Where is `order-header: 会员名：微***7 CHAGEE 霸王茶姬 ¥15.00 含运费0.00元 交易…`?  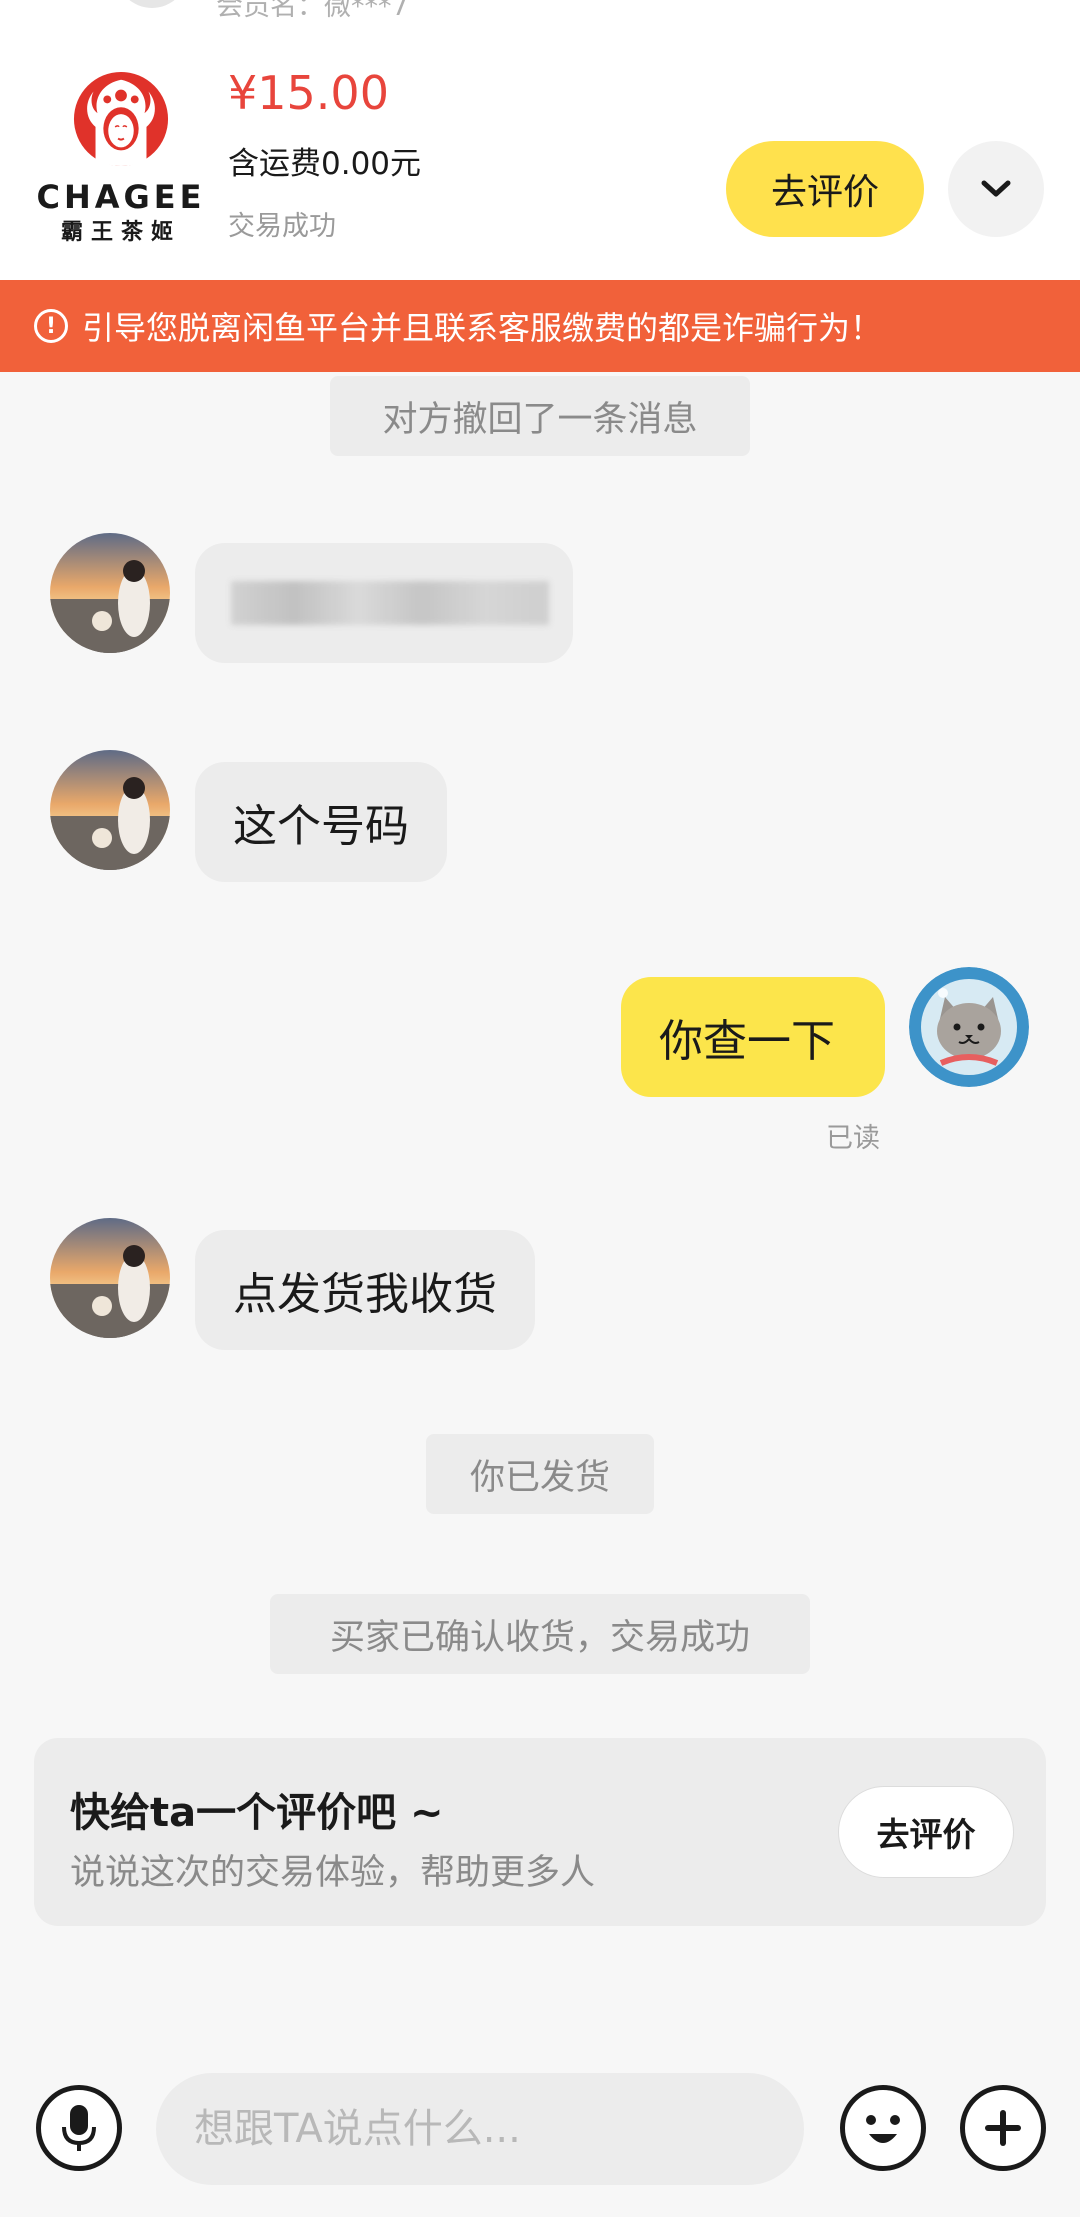
order-header: 会员名：微***7 CHAGEE 霸王茶姬 ¥15.00 含运费0.00元 交易… is located at coordinates (540, 140).